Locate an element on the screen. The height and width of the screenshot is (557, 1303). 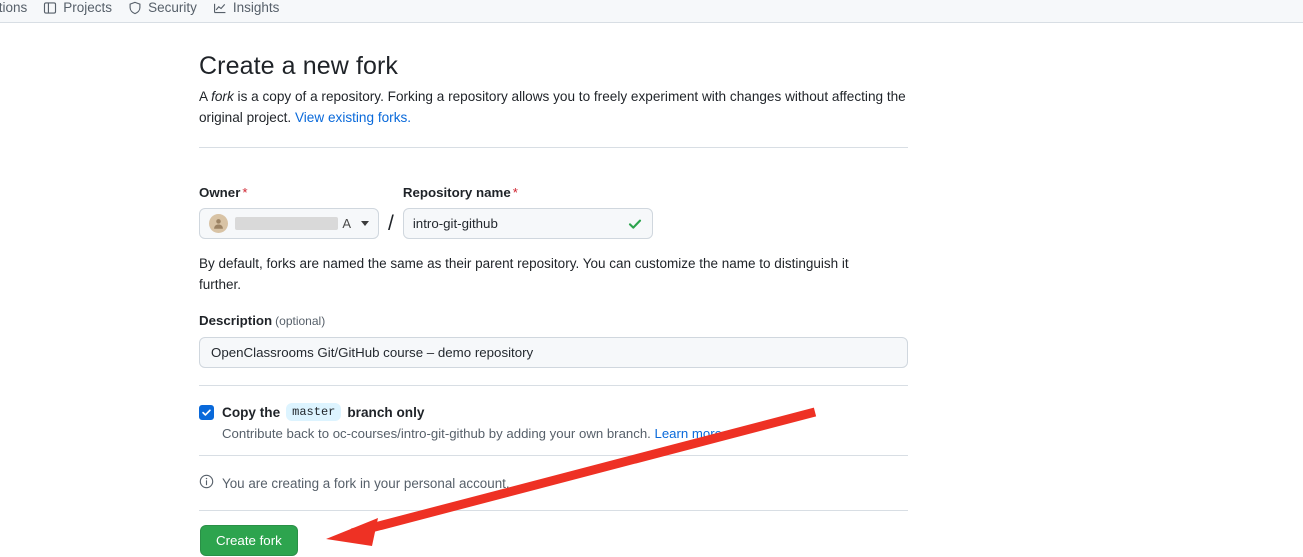
table-icon is located at coordinates (50, 8).